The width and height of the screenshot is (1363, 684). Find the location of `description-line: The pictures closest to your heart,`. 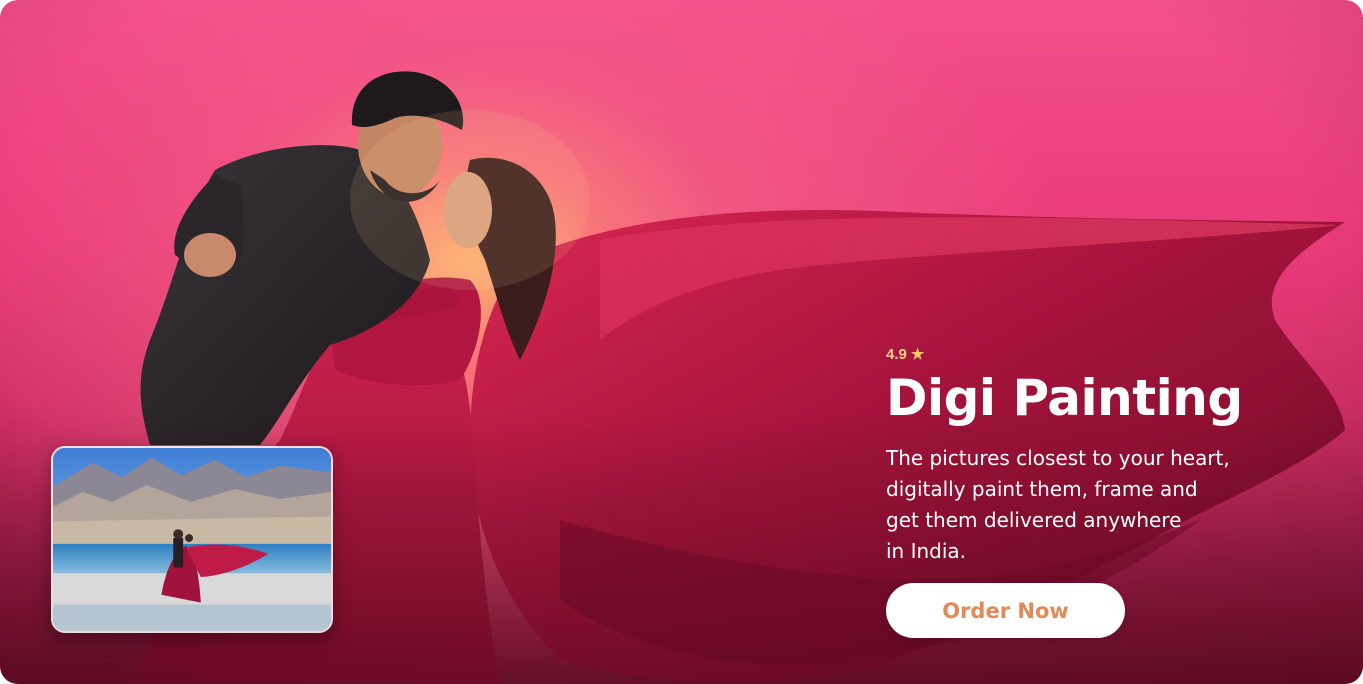

description-line: The pictures closest to your heart, is located at coordinates (1058, 458).